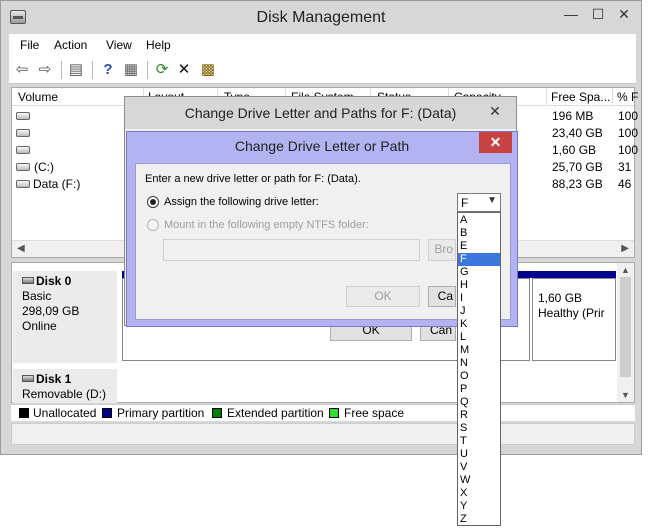 This screenshot has height=528, width=648. I want to click on drive-letter-option: P, so click(479, 389).